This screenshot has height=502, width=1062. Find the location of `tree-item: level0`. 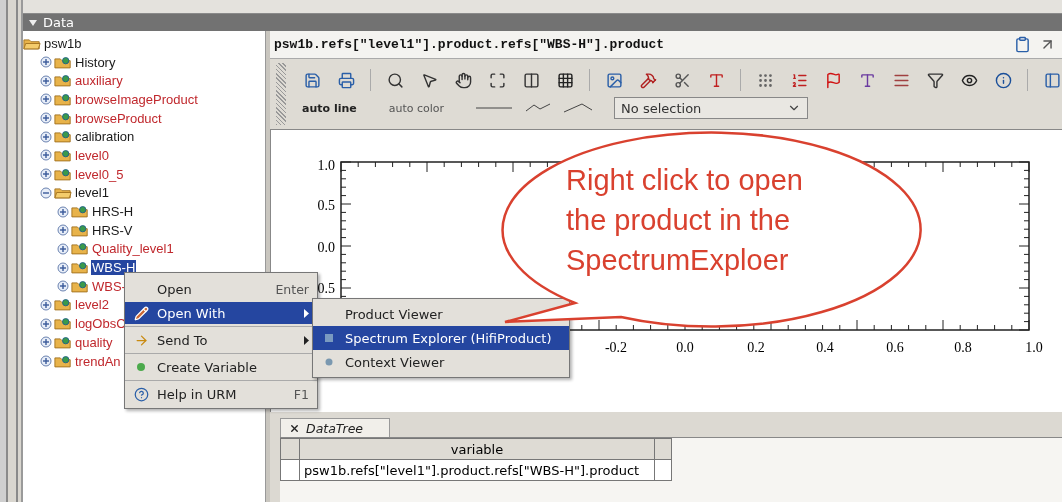

tree-item: level0 is located at coordinates (92, 155).